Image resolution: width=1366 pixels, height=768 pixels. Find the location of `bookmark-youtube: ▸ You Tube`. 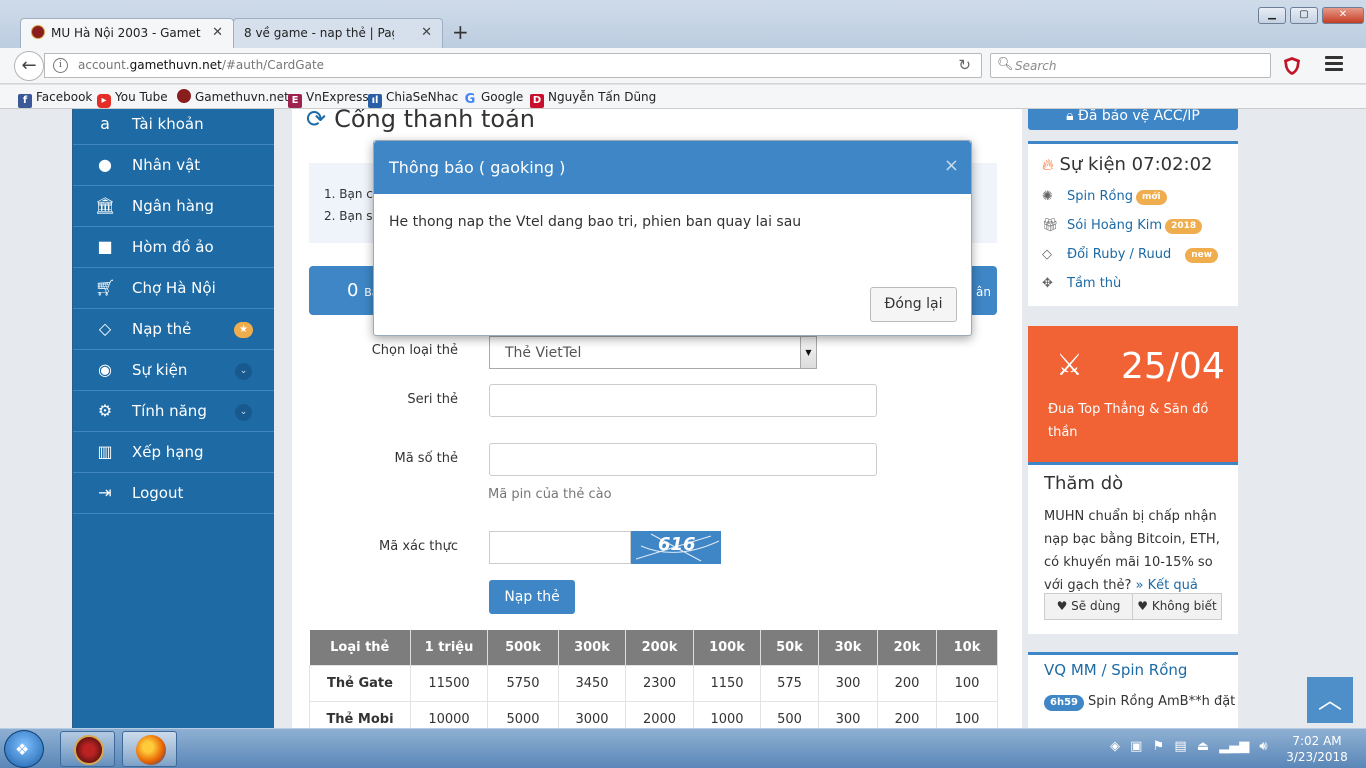

bookmark-youtube: ▸ You Tube is located at coordinates (132, 98).